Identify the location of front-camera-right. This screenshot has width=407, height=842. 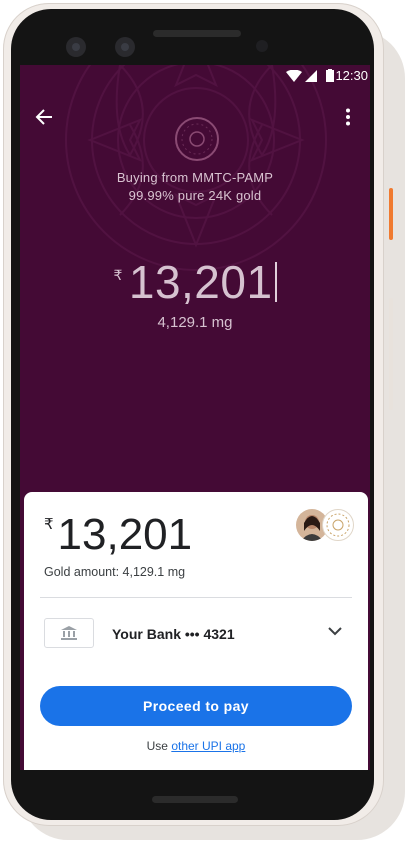
(125, 47).